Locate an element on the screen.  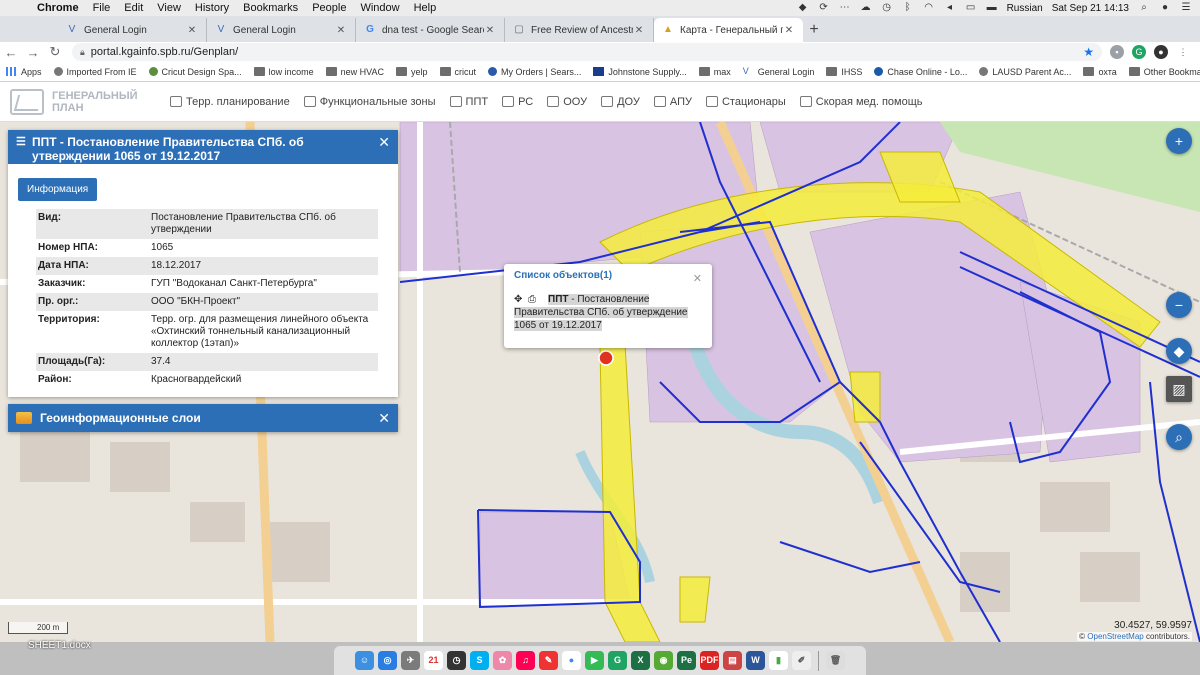
timemachine-icon: ◷ is located at coordinates (887, 8).